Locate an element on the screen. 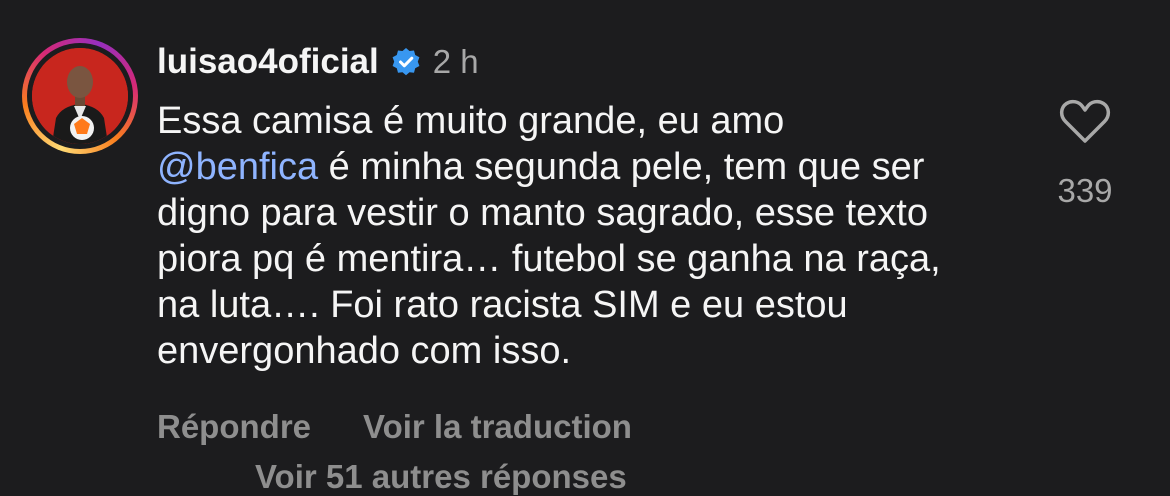 This screenshot has width=1170, height=496. timestamp: 2 h is located at coordinates (455, 61).